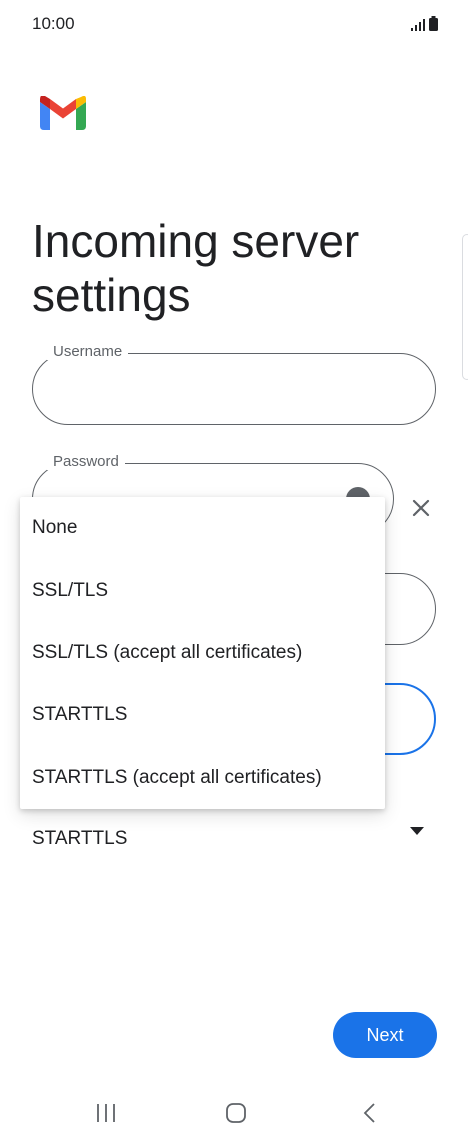 The image size is (468, 1144). I want to click on status-bar: 10:00, so click(234, 24).